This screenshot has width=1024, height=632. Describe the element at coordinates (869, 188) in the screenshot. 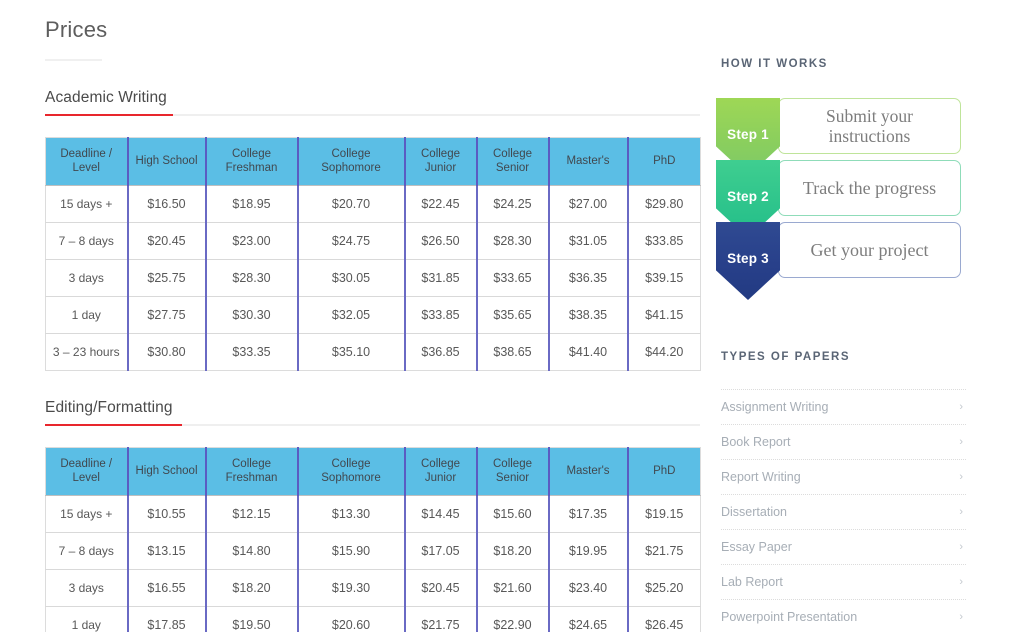

I see `step-2-box: Track the progress` at that location.